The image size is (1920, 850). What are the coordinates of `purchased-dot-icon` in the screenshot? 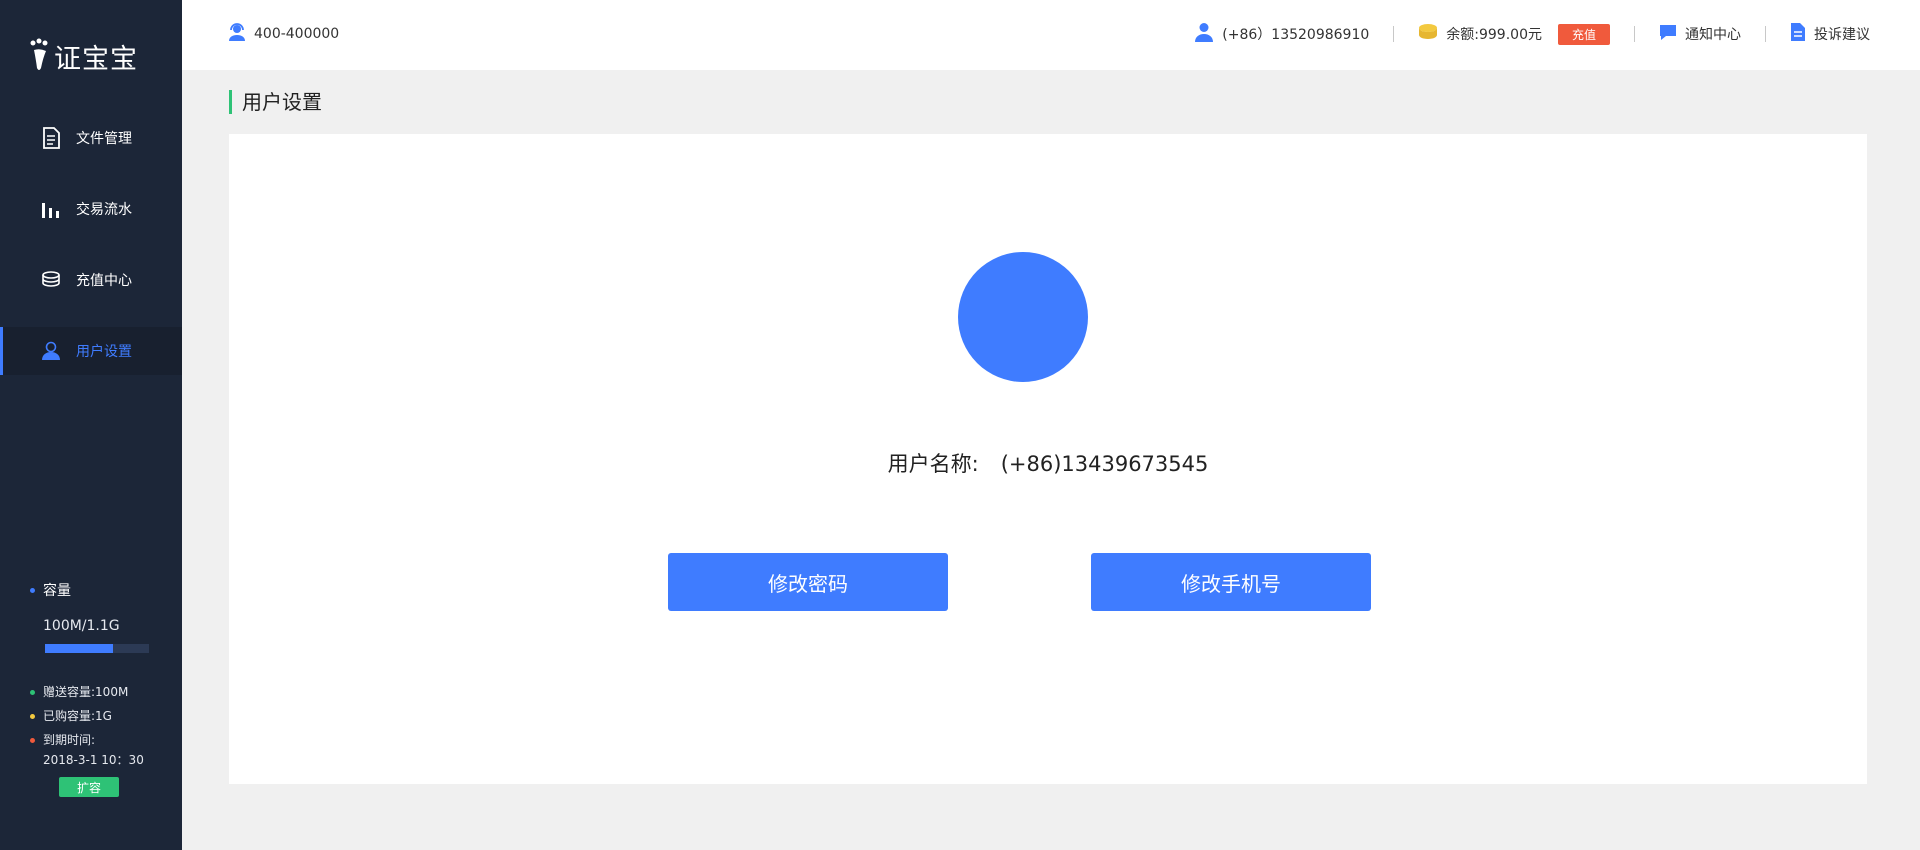 It's located at (32, 716).